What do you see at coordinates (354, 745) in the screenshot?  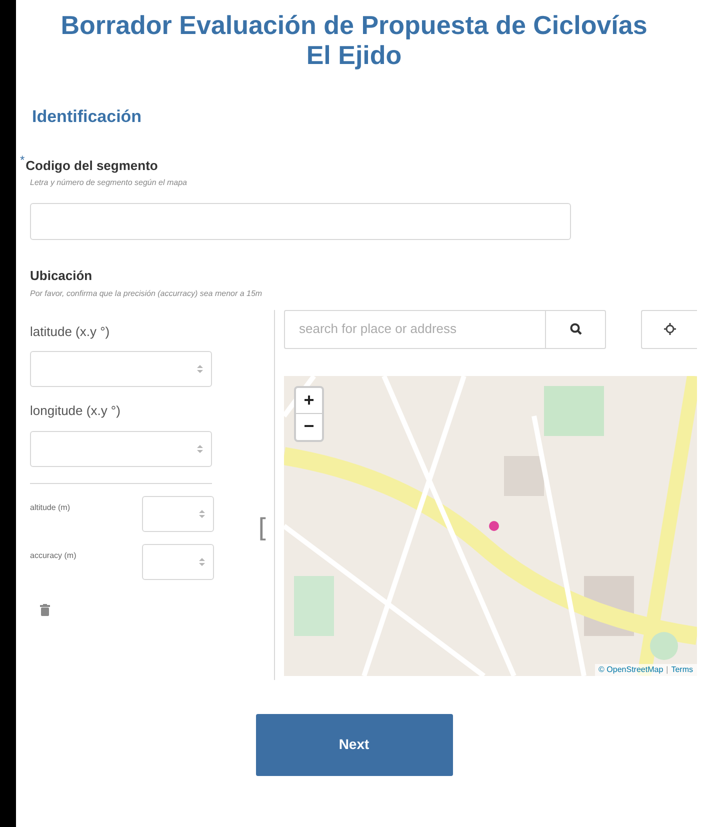 I see `next-button: Next` at bounding box center [354, 745].